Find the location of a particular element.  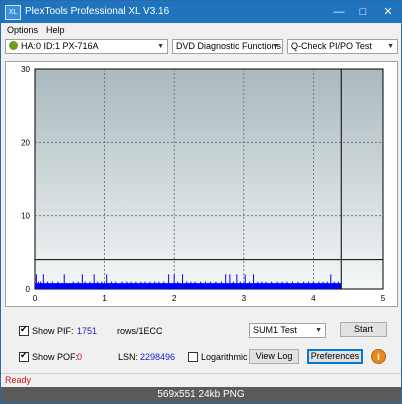

menu-bar: Options Help is located at coordinates (201, 31).